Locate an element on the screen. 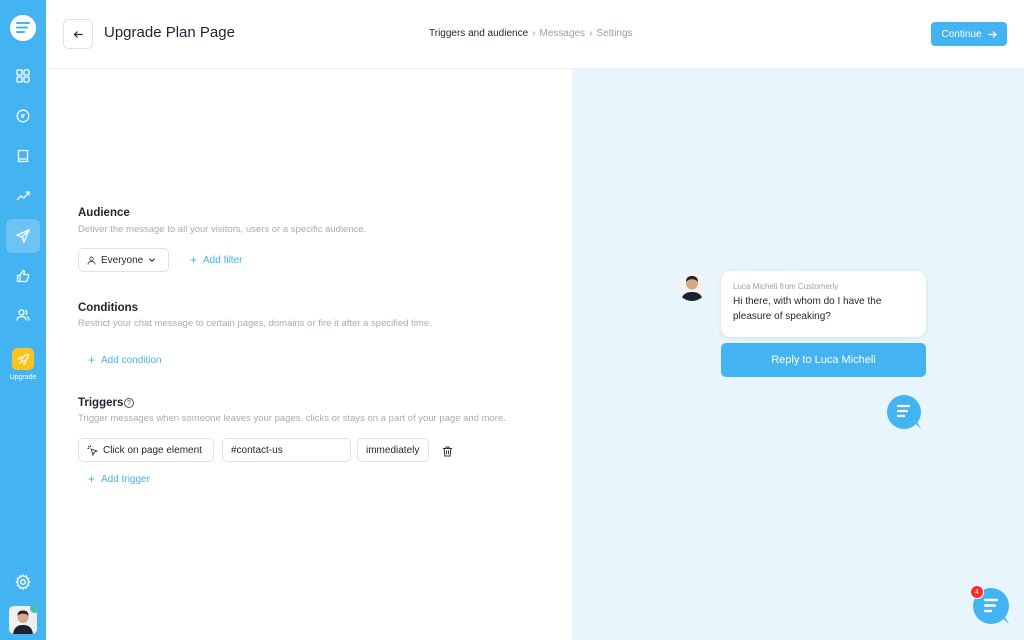 The height and width of the screenshot is (640, 1024). arrow-right-icon is located at coordinates (992, 34).